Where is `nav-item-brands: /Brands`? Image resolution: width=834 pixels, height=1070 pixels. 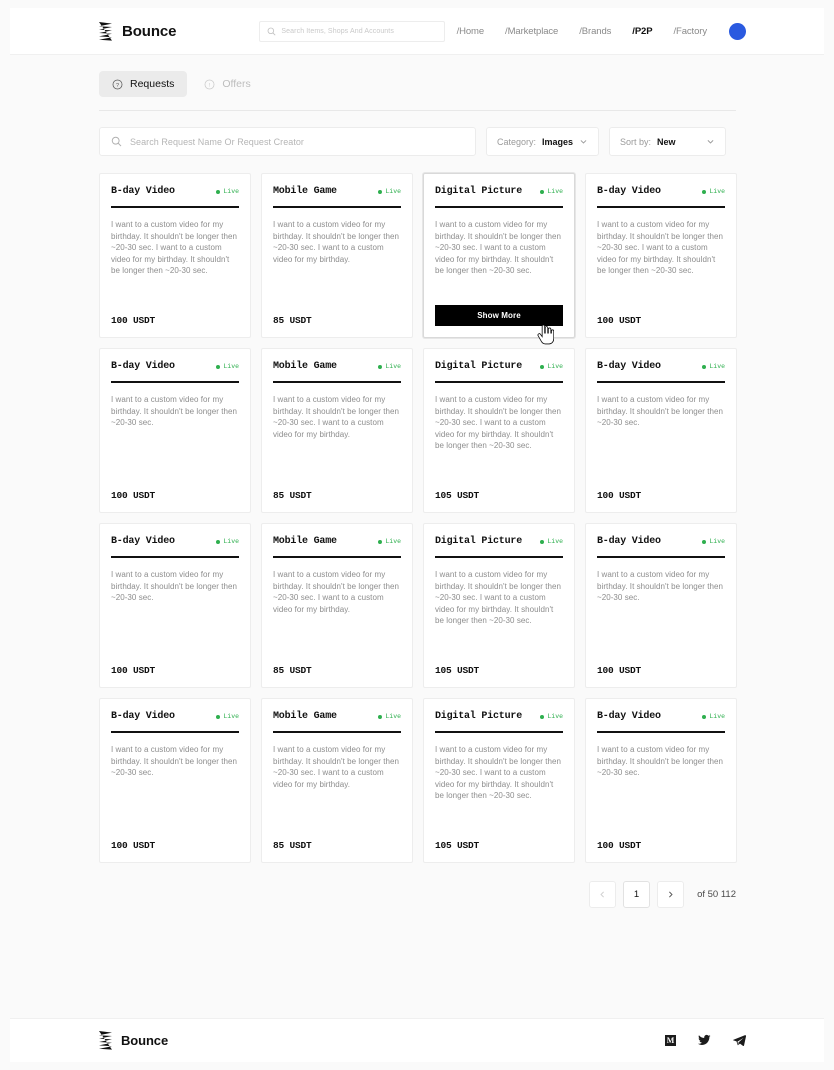
nav-item-brands: /Brands is located at coordinates (595, 31).